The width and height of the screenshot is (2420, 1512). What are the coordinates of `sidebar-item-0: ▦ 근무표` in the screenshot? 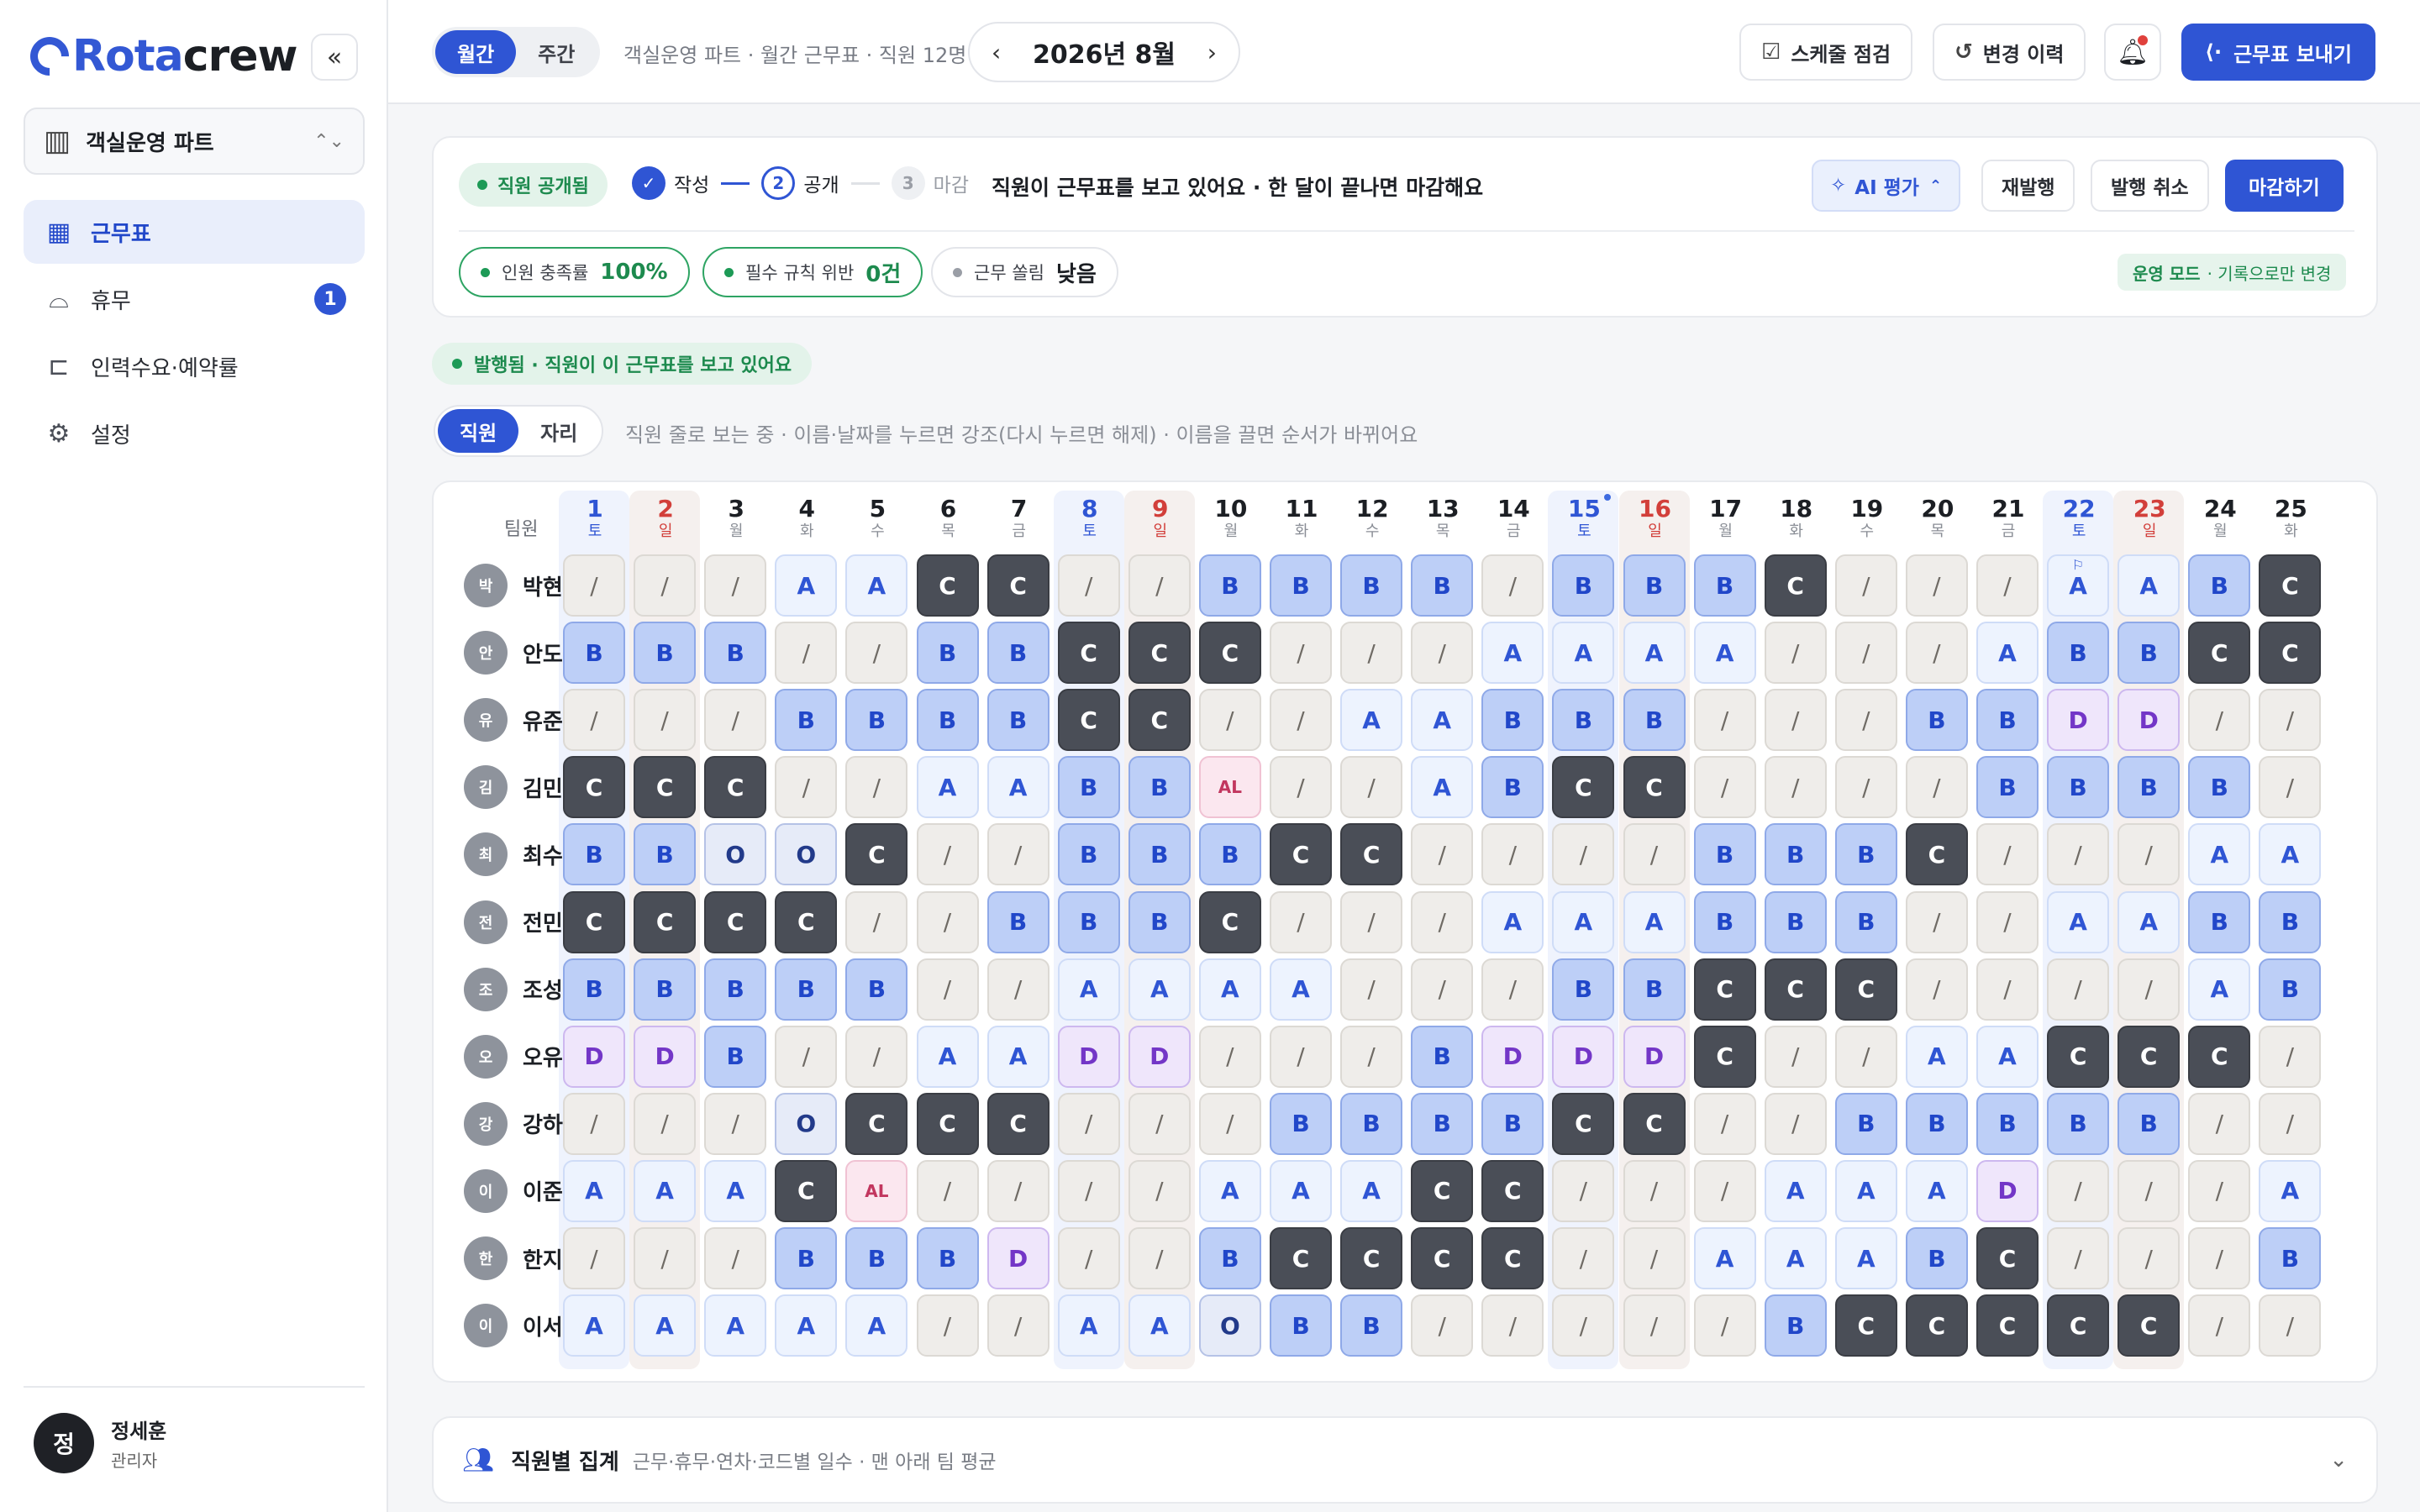 It's located at (195, 232).